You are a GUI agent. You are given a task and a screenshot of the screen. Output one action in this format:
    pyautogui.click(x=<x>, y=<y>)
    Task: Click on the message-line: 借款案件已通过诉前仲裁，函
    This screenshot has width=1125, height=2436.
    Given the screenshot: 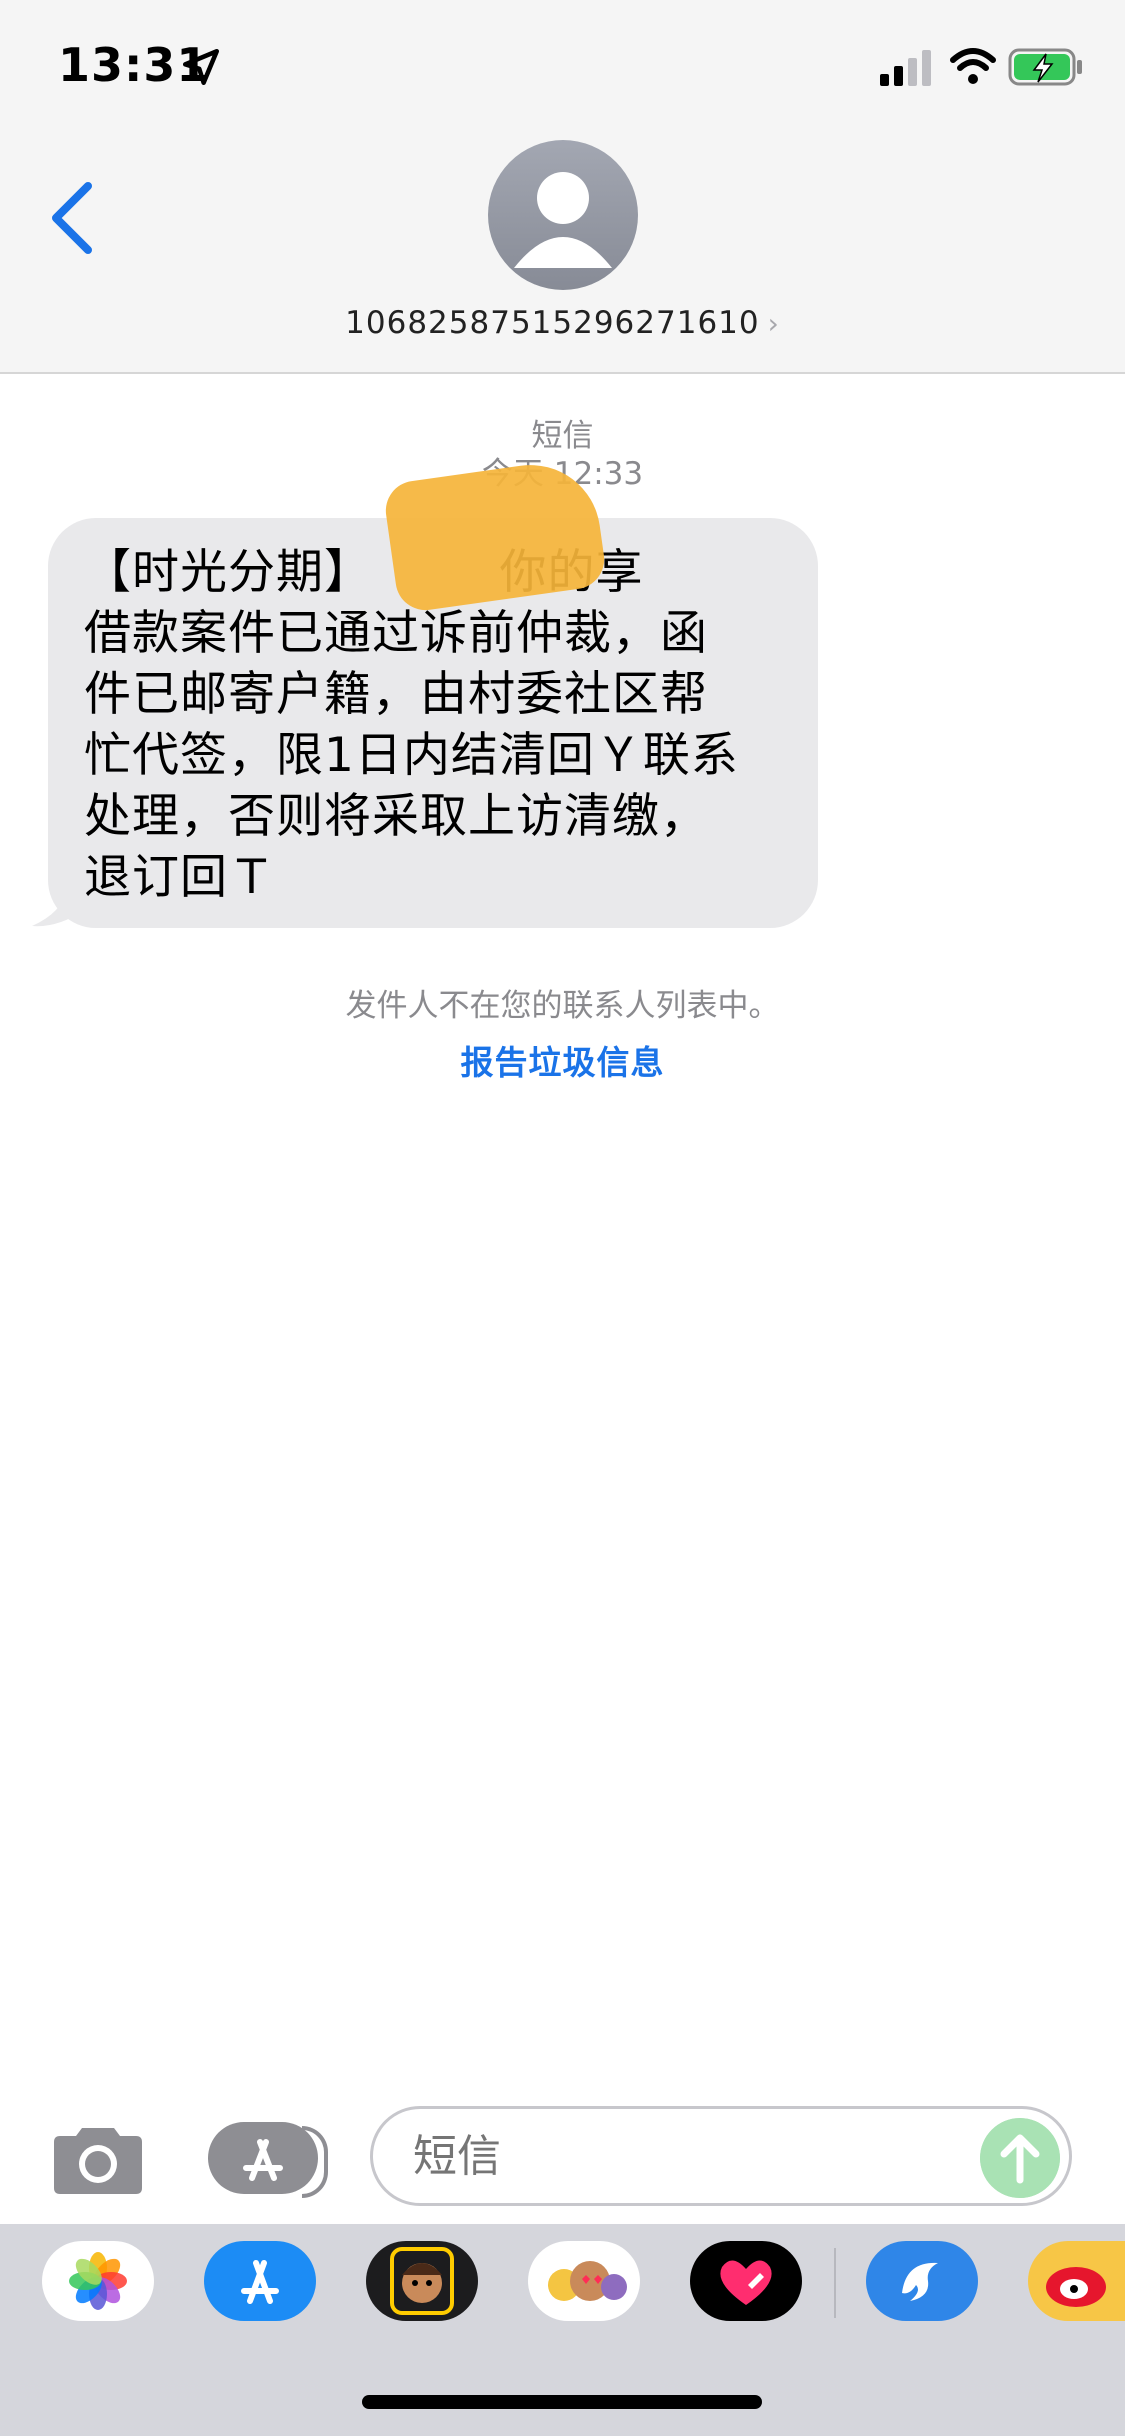 What is the action you would take?
    pyautogui.click(x=396, y=633)
    